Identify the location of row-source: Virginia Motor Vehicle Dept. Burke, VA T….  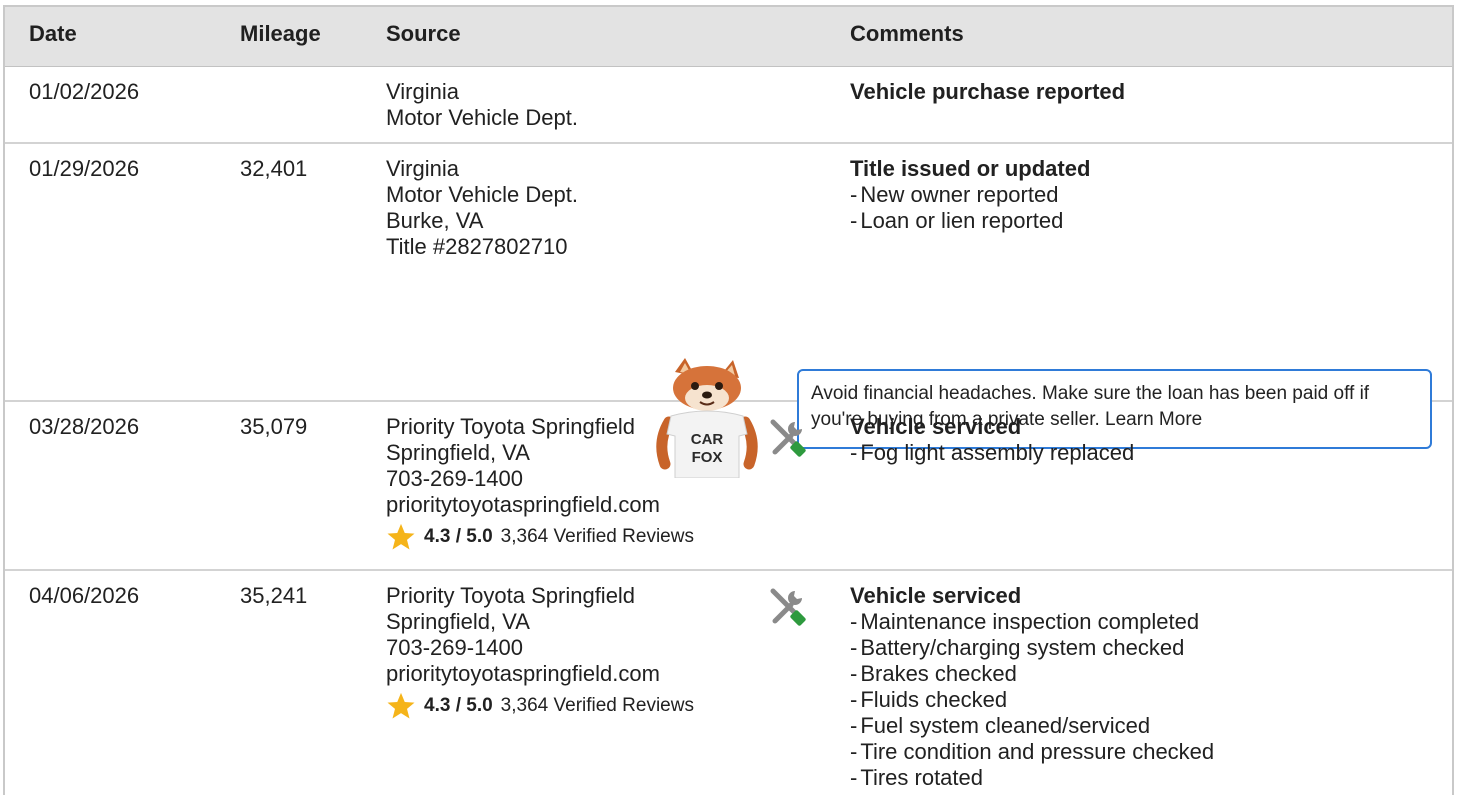
(482, 208).